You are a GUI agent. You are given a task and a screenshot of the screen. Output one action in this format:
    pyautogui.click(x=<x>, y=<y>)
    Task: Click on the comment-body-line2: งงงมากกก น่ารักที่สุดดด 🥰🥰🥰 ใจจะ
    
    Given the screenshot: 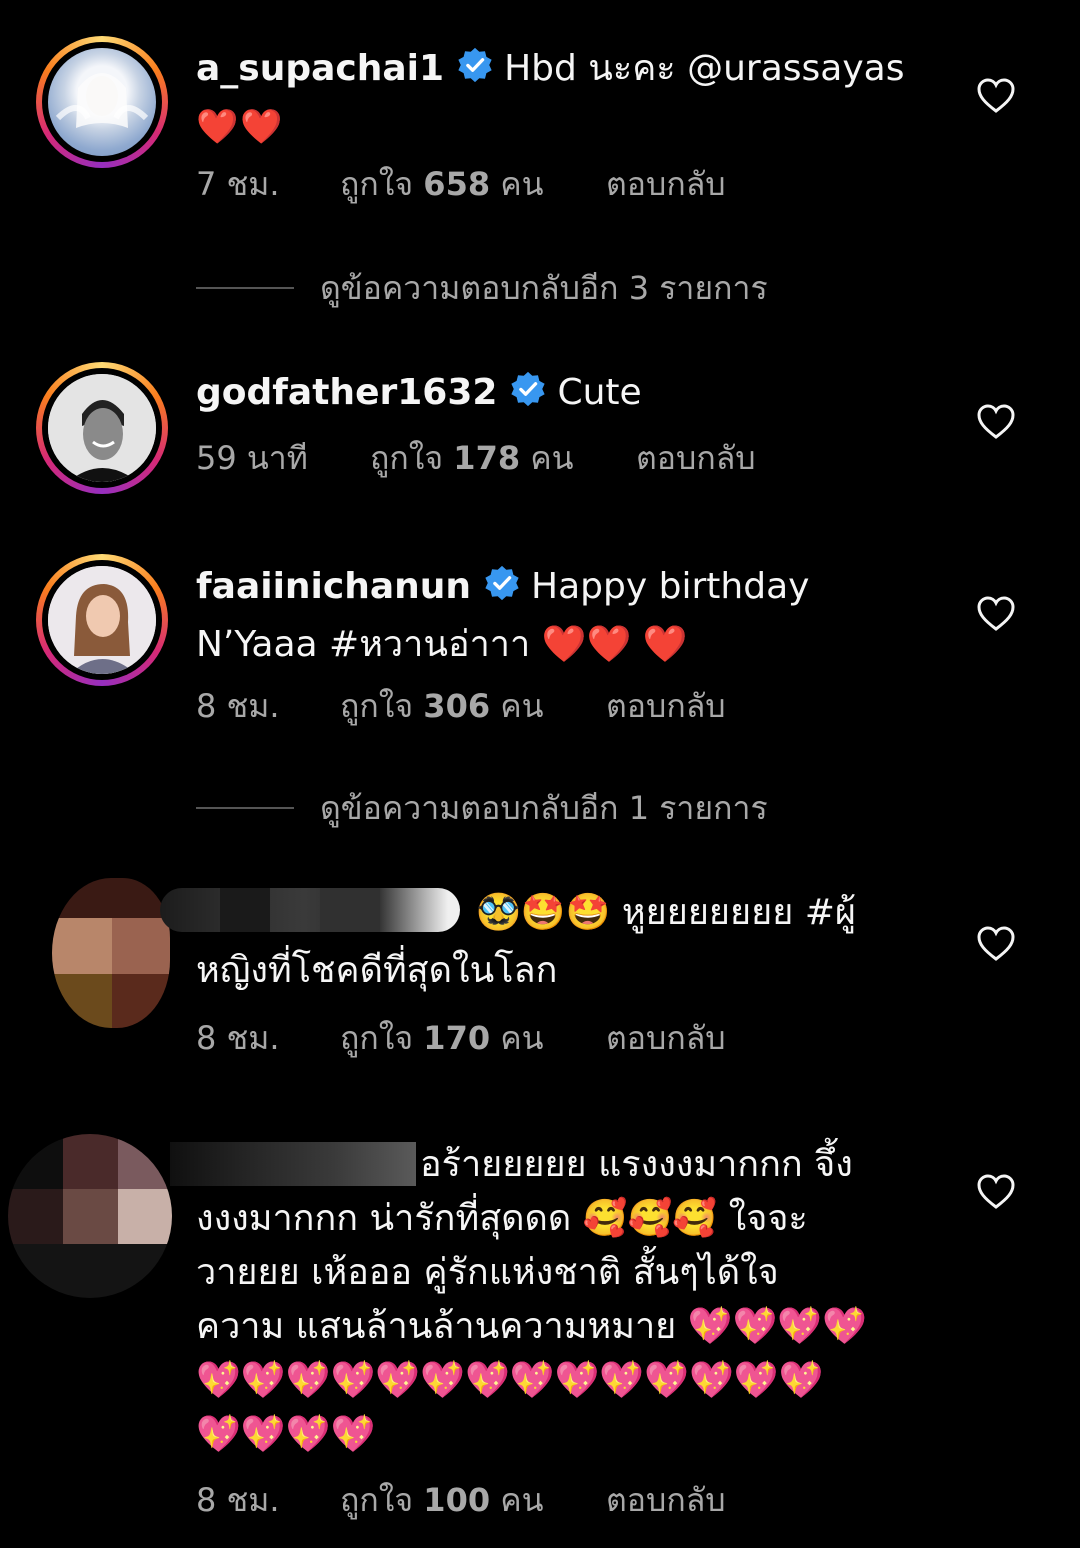 What is the action you would take?
    pyautogui.click(x=502, y=1218)
    